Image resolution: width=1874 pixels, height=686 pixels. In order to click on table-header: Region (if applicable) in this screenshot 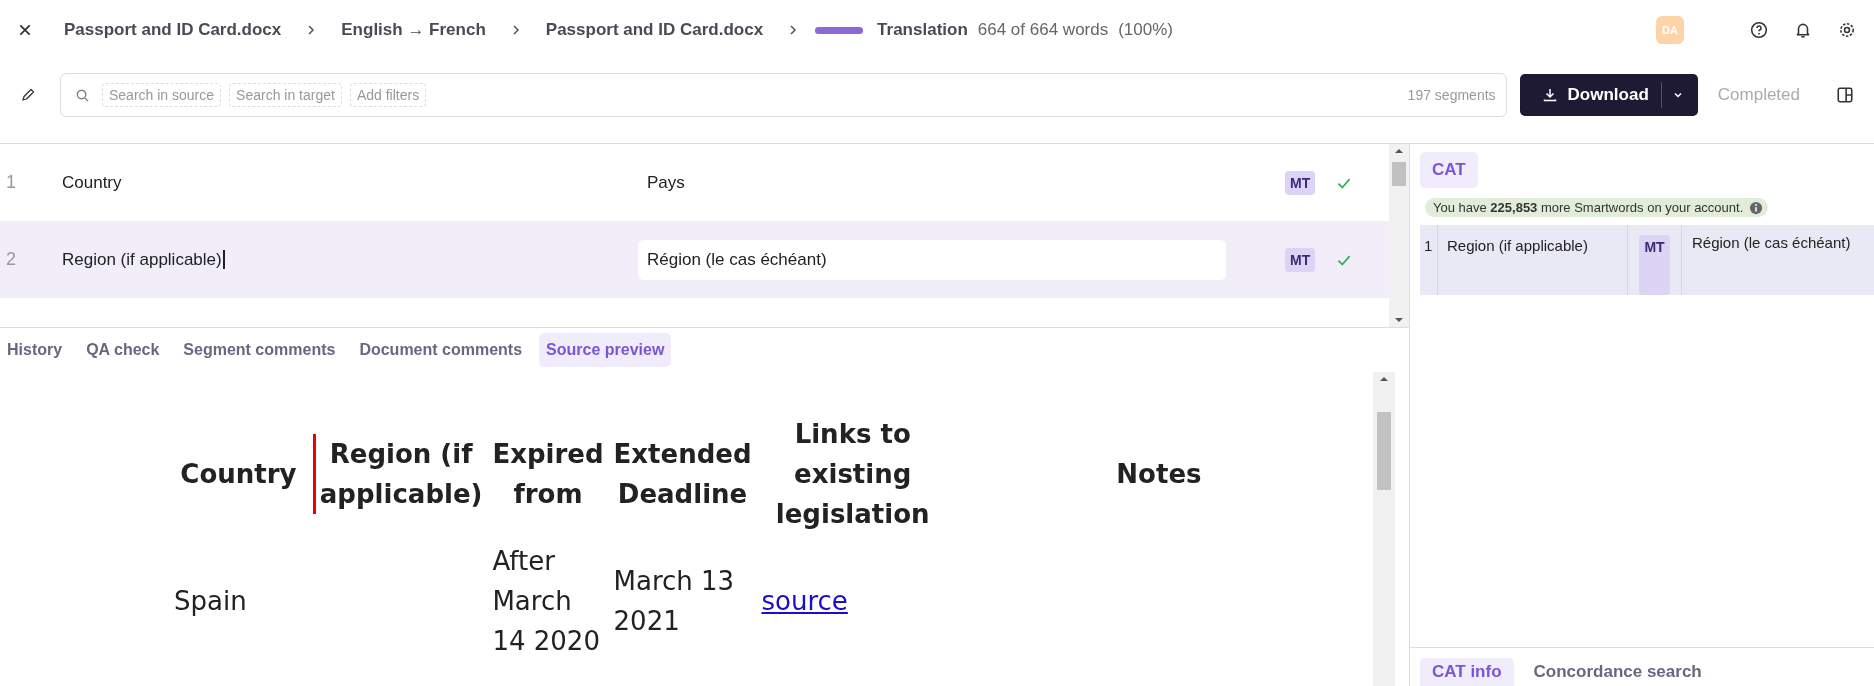, I will do `click(397, 474)`.